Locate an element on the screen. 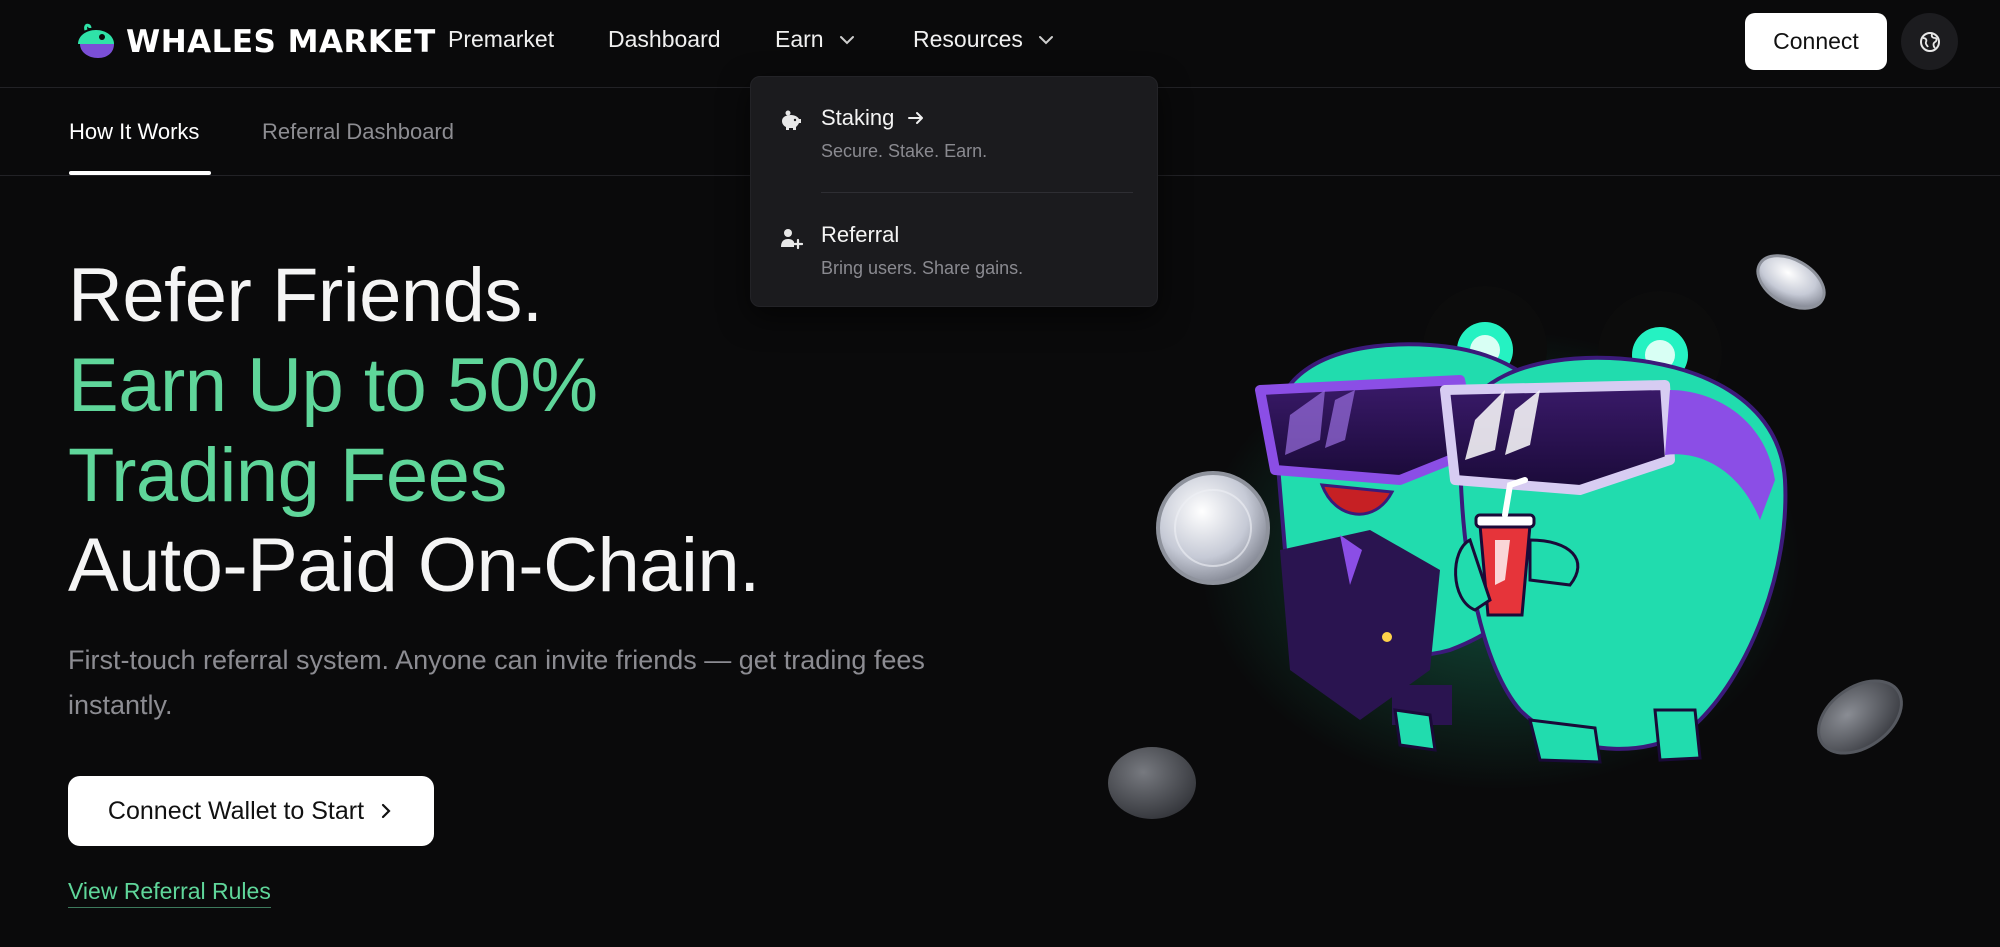 Image resolution: width=2000 pixels, height=947 pixels. connect-wallet-label: Connect Wallet to Start is located at coordinates (236, 810).